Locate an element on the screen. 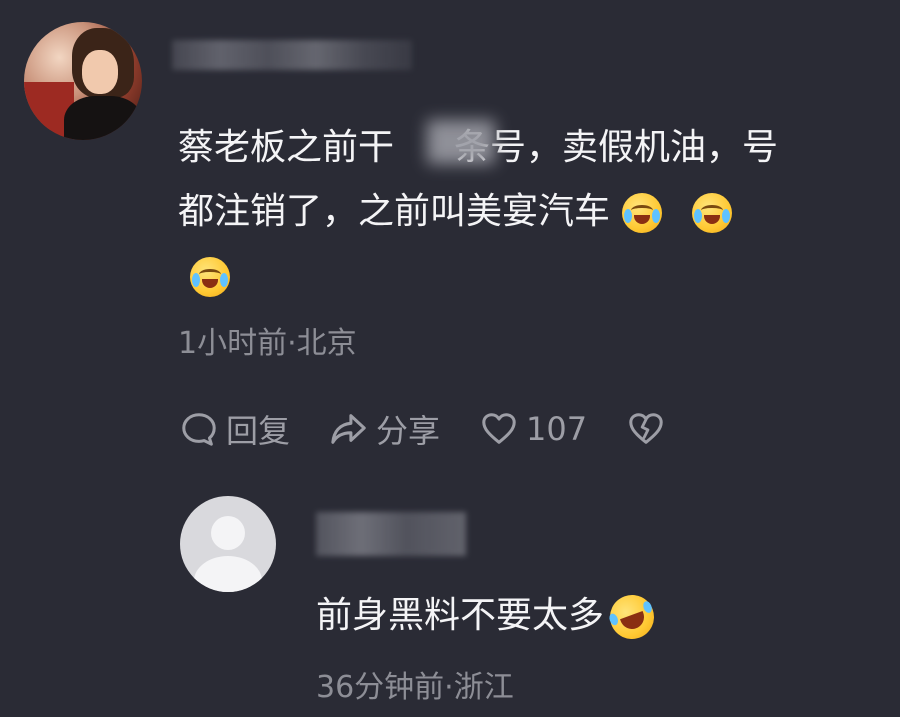 Image resolution: width=900 pixels, height=717 pixels. comment-bubble-icon is located at coordinates (199, 429).